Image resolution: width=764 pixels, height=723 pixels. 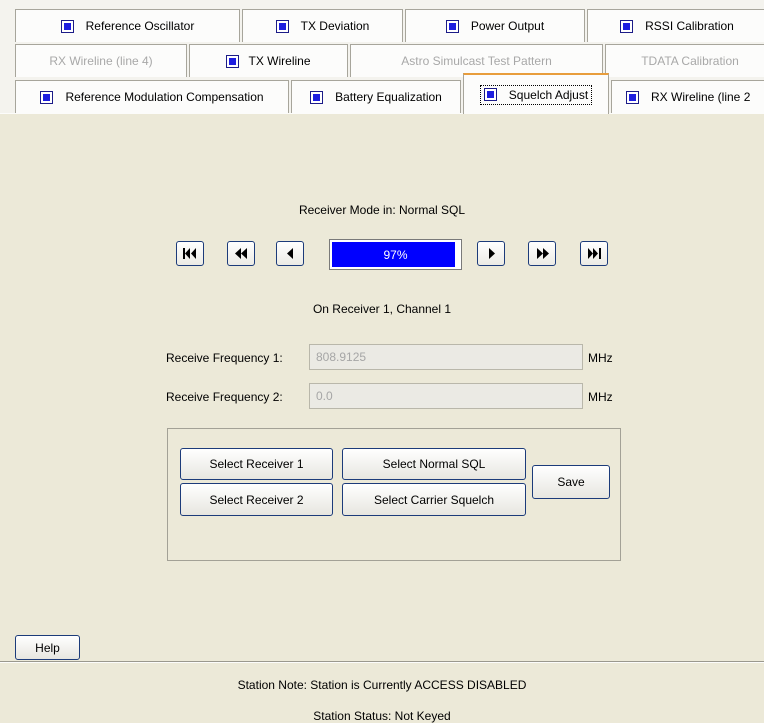 I want to click on tab-label: RX Wireline (line 4), so click(x=101, y=61).